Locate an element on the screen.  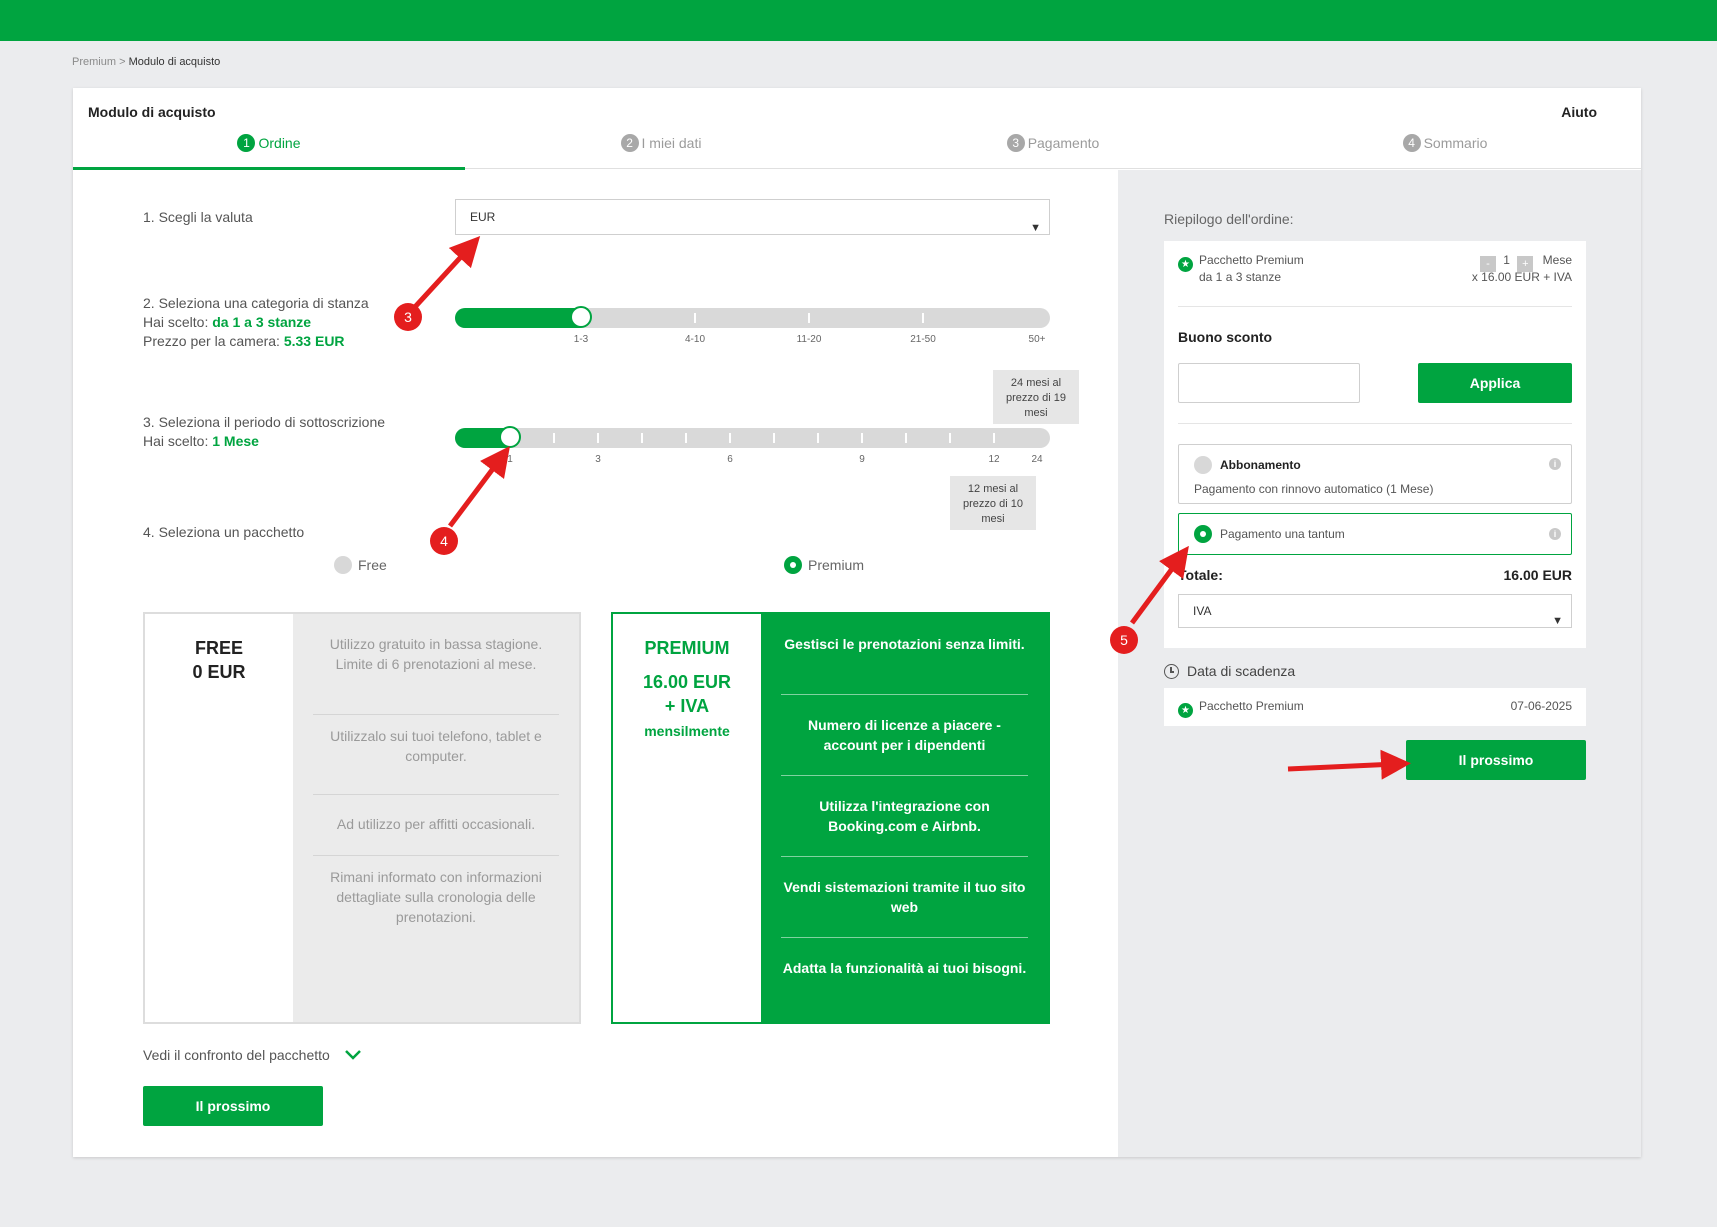
period-tick-label: 24 is located at coordinates (1037, 459).